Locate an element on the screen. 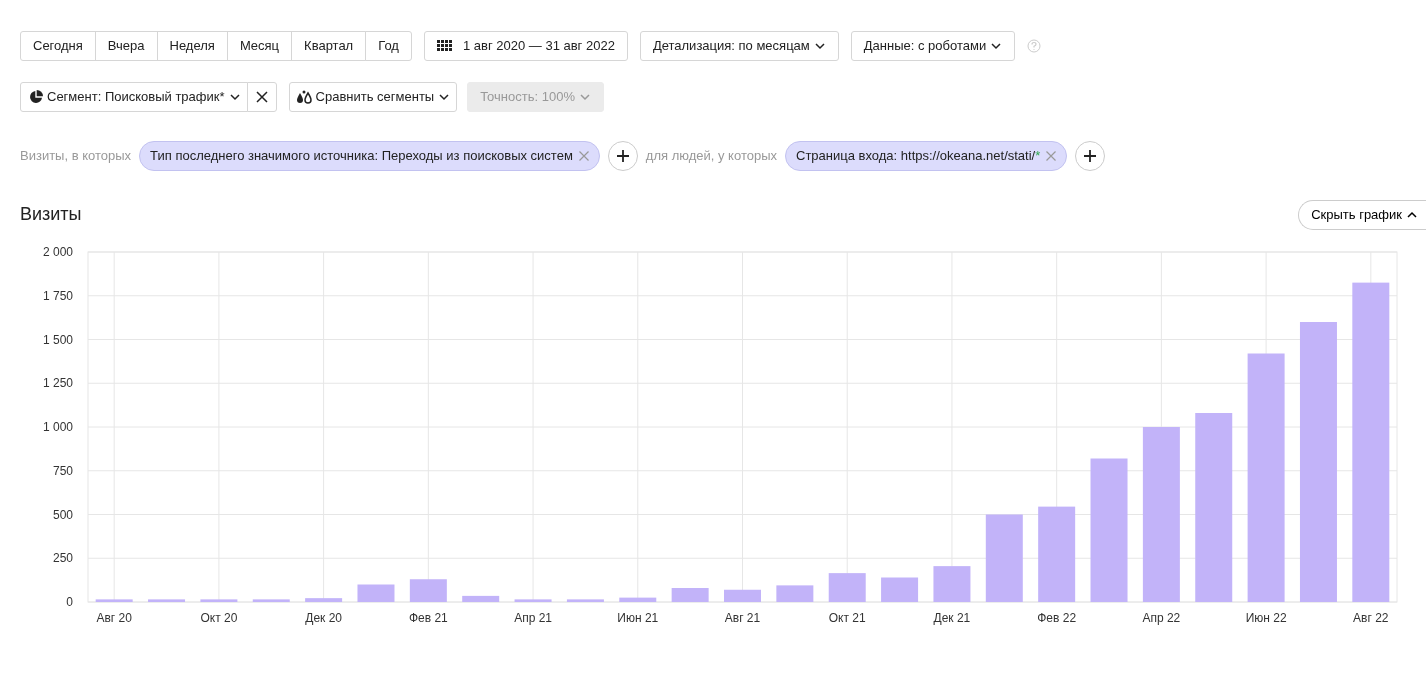  filter-label: Визиты, в которых is located at coordinates (76, 156).